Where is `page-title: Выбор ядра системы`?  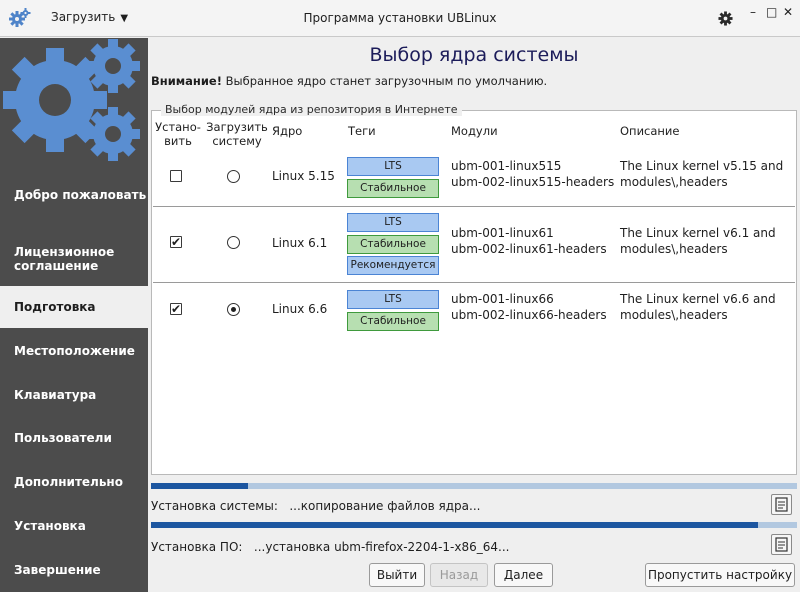
page-title: Выбор ядра системы is located at coordinates (474, 55).